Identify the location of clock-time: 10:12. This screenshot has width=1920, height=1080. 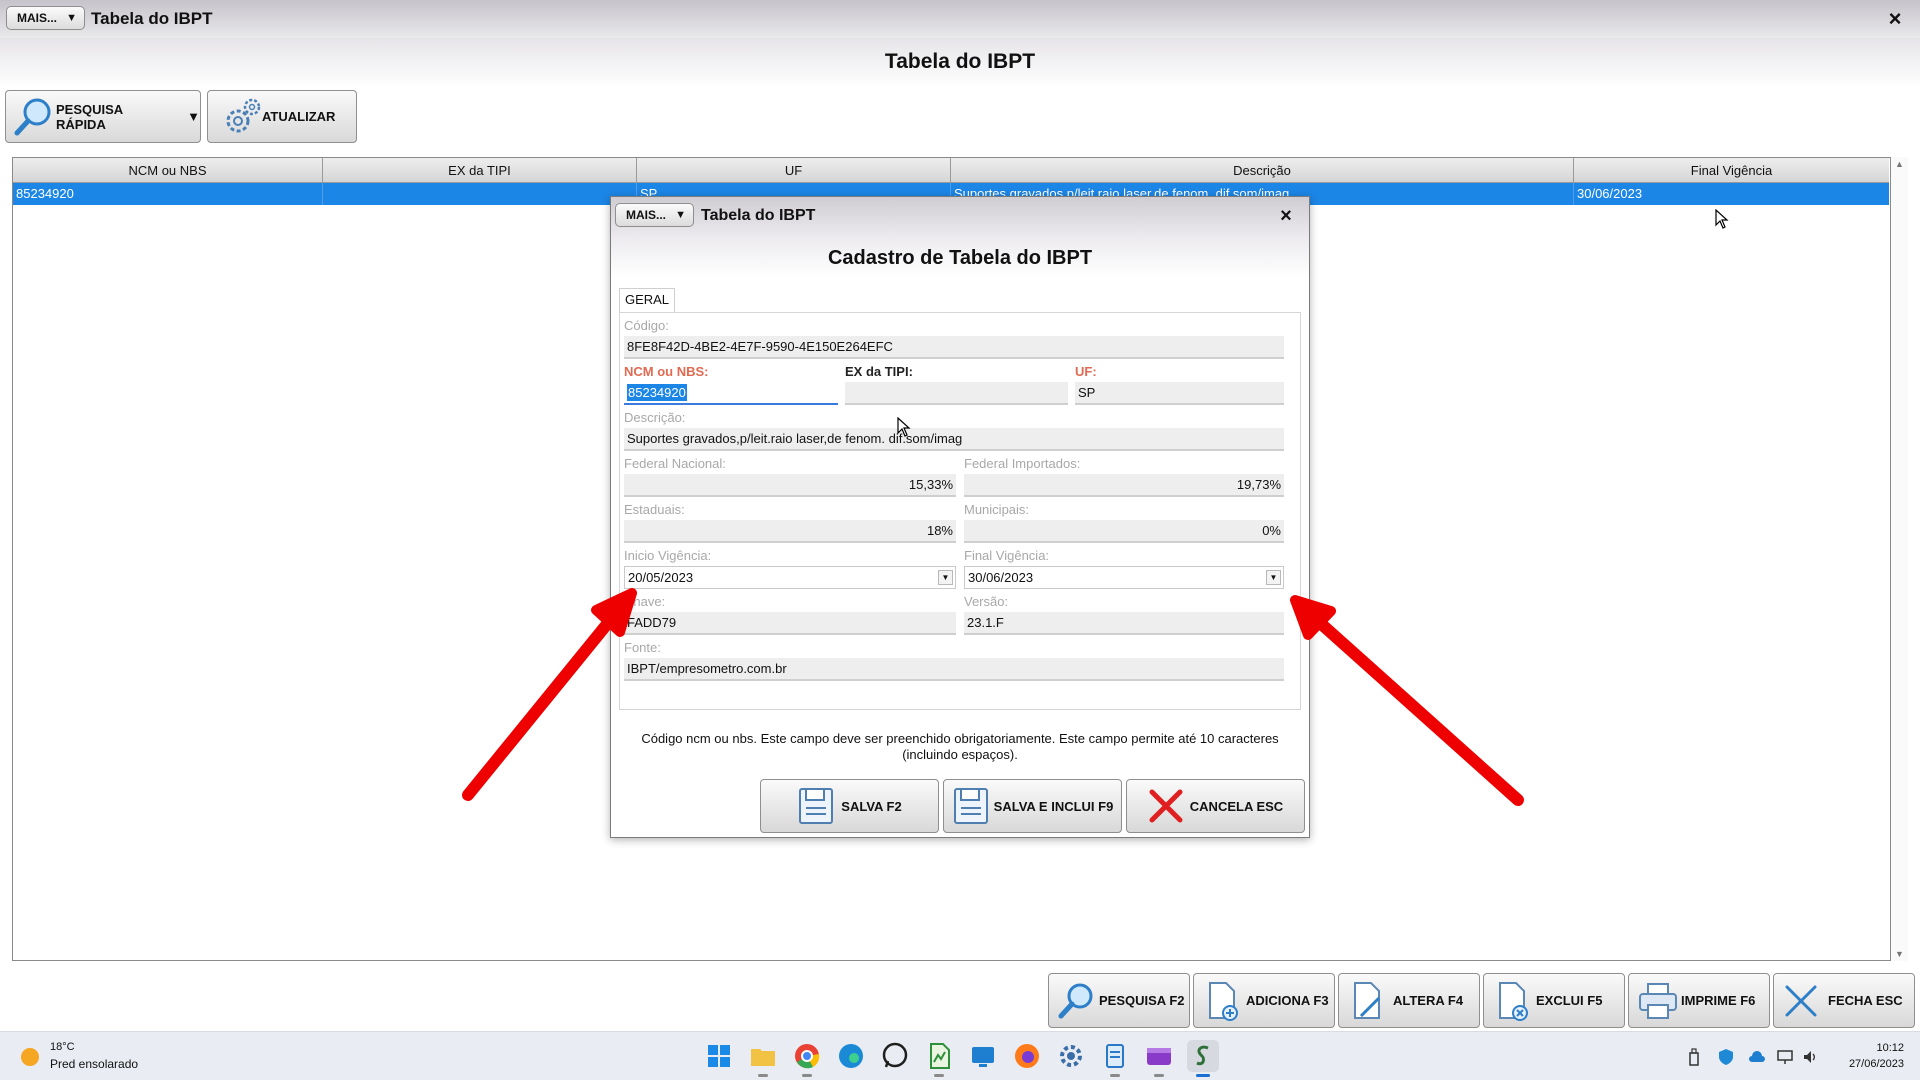
(1890, 1048).